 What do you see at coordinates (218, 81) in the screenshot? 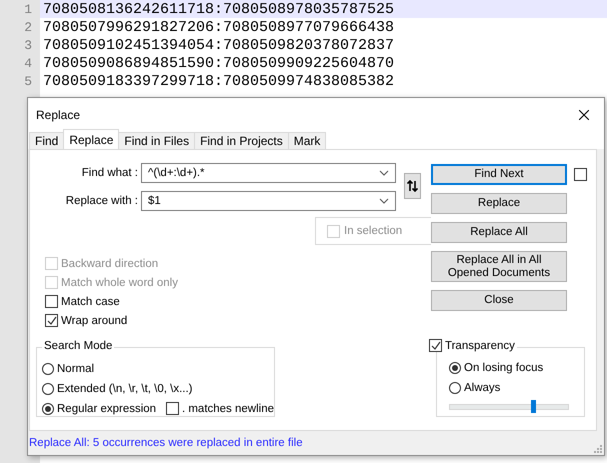
I see `code-line: 7080509183397299718:7080509974838085382` at bounding box center [218, 81].